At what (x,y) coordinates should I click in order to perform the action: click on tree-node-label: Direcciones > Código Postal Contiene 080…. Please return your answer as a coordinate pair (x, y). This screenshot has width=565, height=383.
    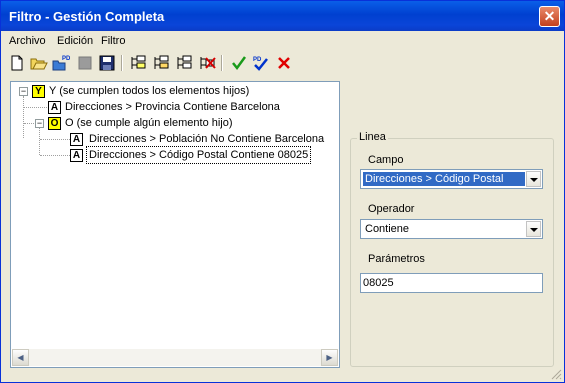
    Looking at the image, I should click on (198, 155).